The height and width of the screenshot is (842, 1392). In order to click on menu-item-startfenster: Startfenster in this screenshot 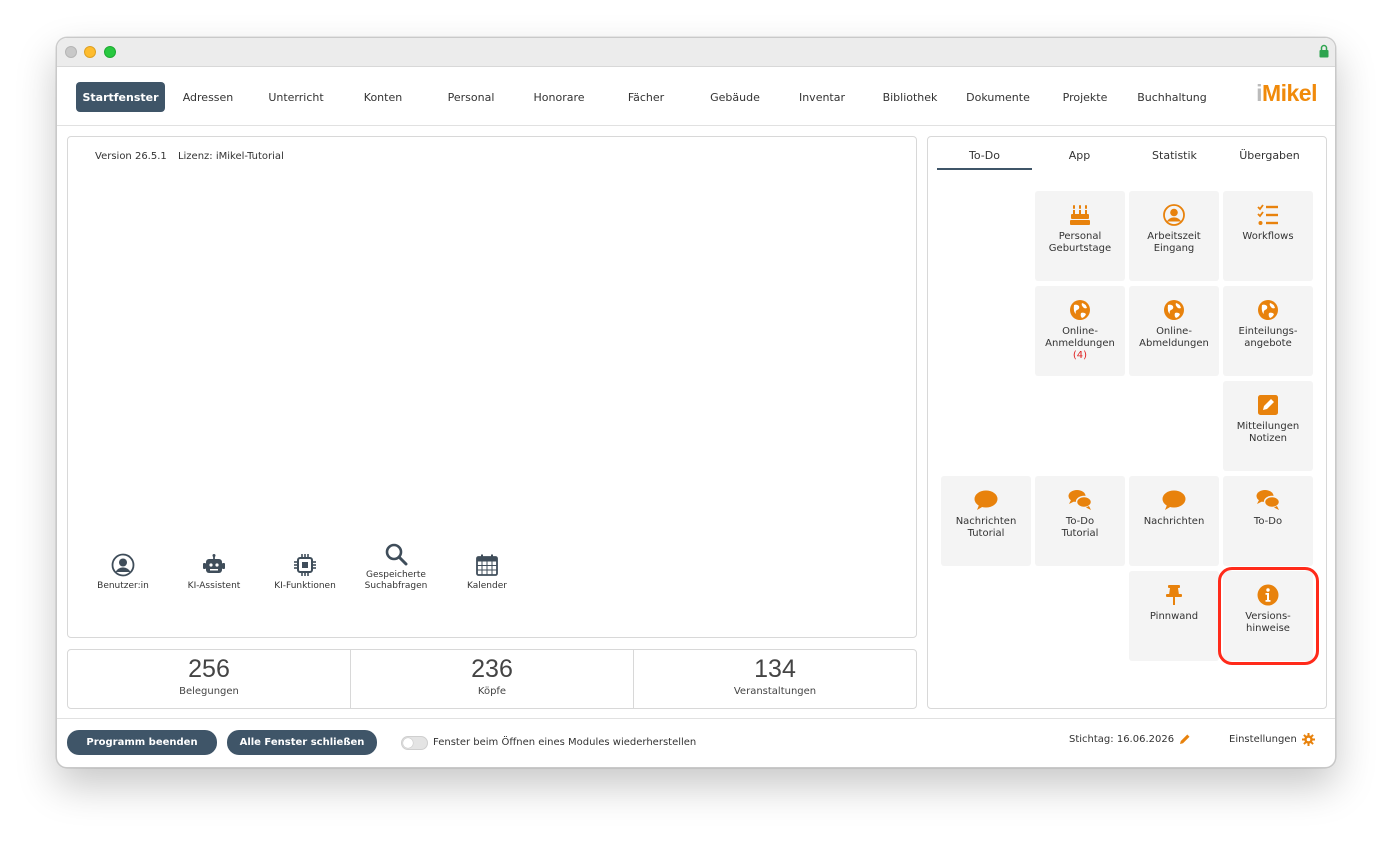, I will do `click(120, 97)`.